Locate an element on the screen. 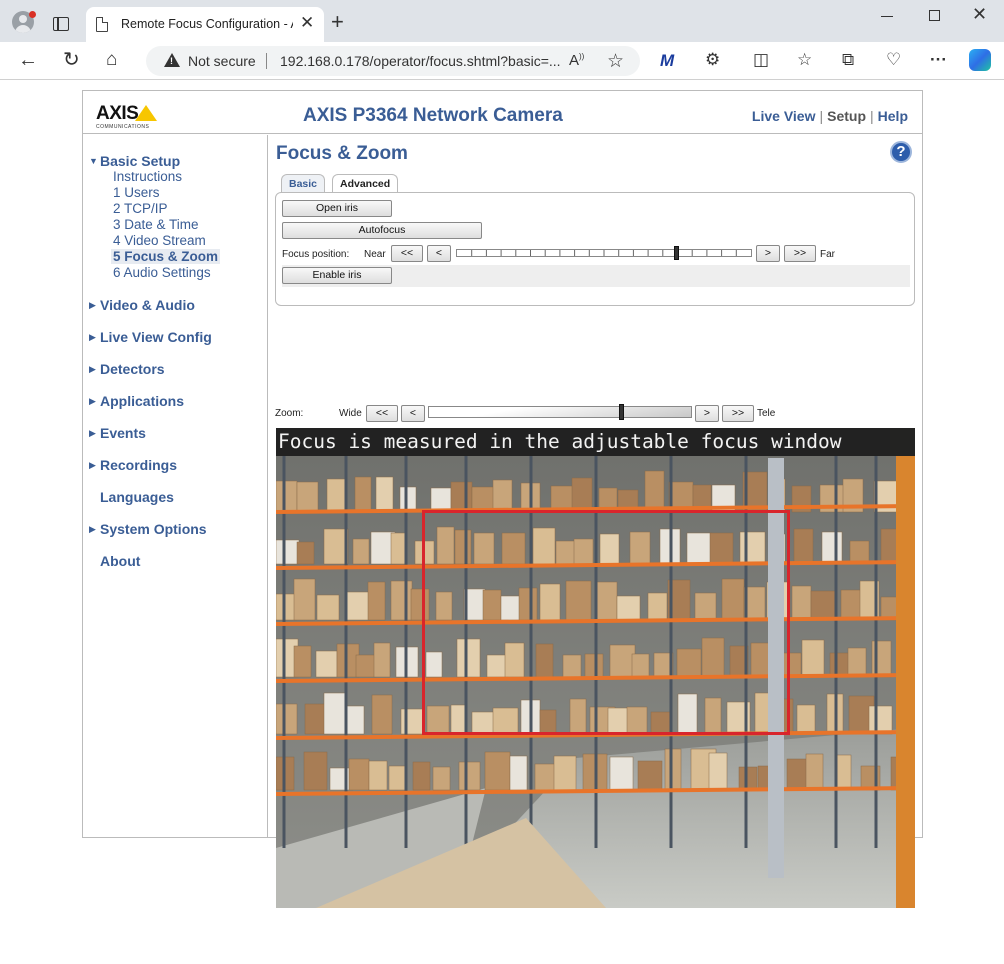  sidebar-recordings: Recordings is located at coordinates (138, 465).